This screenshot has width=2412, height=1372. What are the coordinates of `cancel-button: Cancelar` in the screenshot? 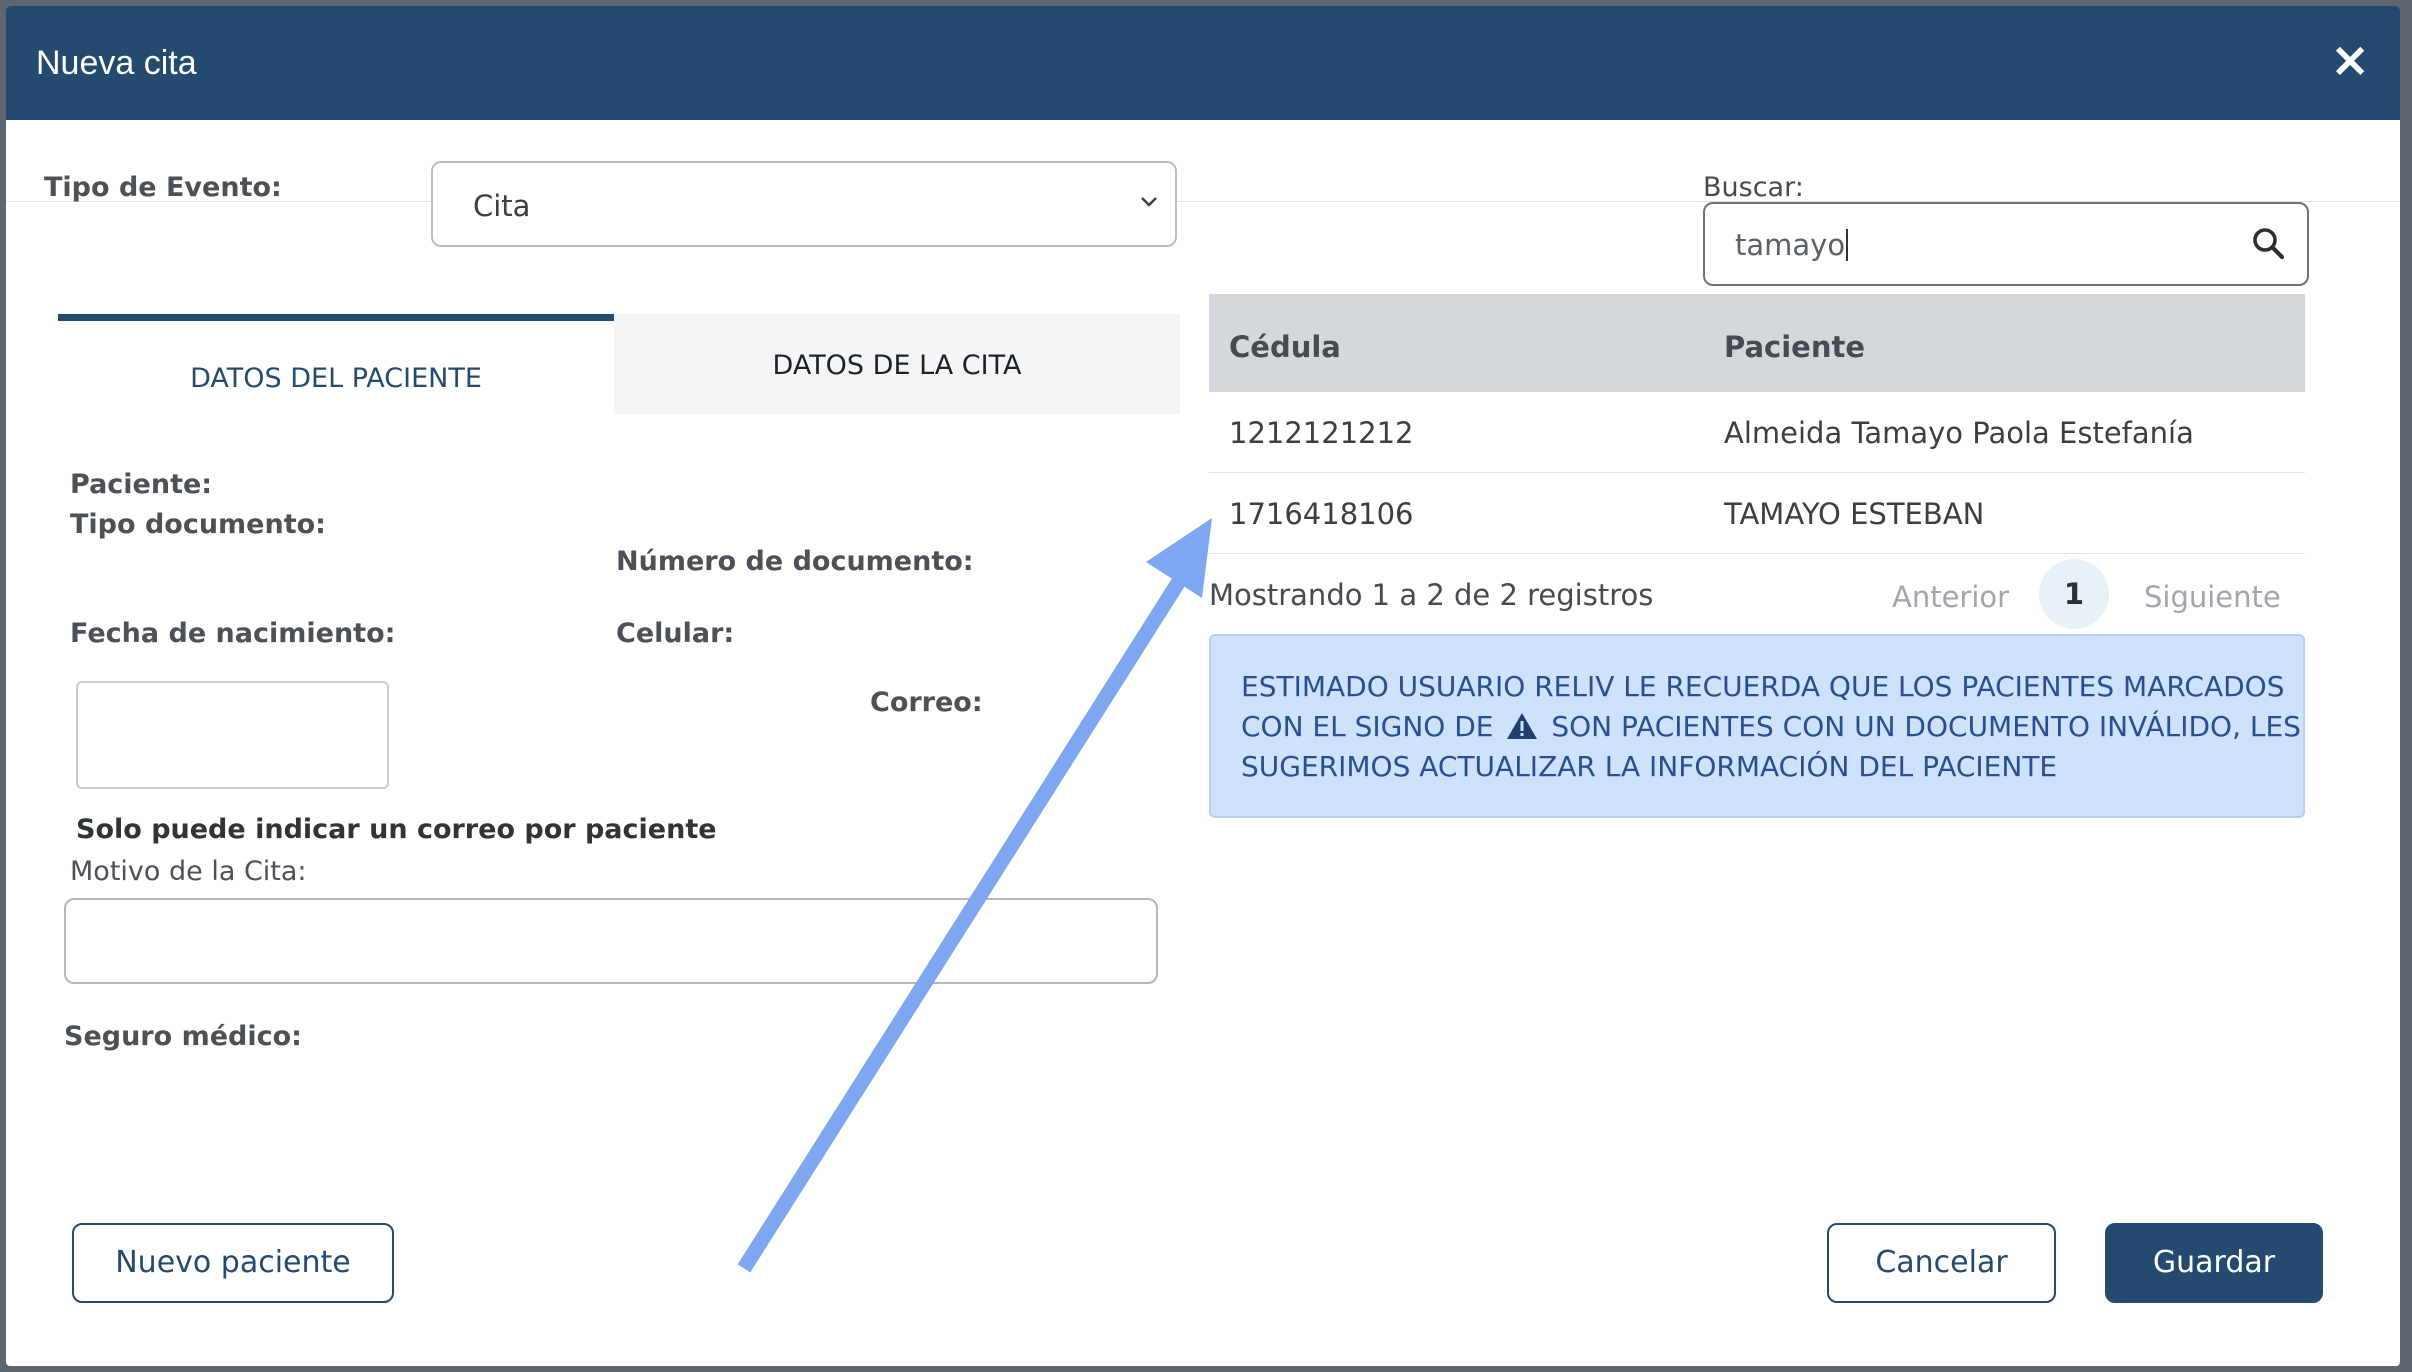 It's located at (1941, 1263).